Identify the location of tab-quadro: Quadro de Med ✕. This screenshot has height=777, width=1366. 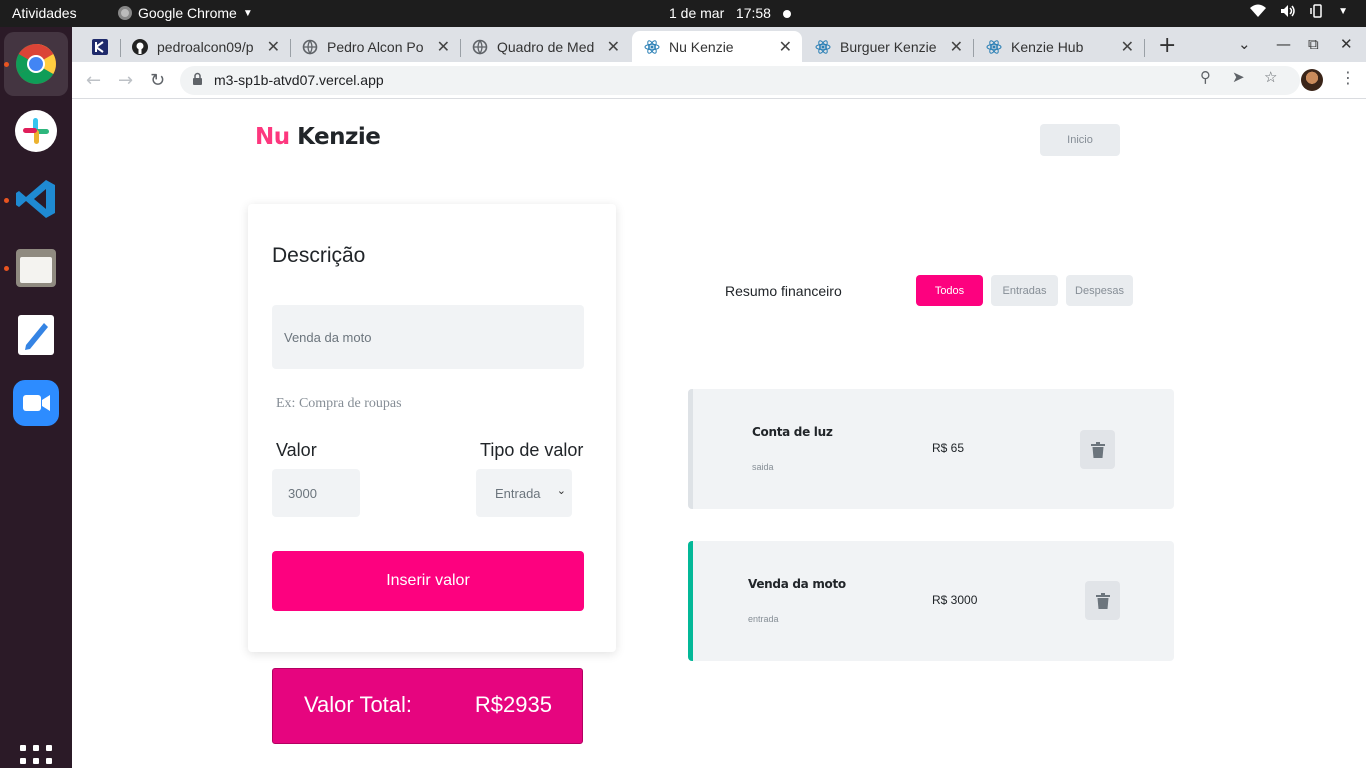
(545, 46).